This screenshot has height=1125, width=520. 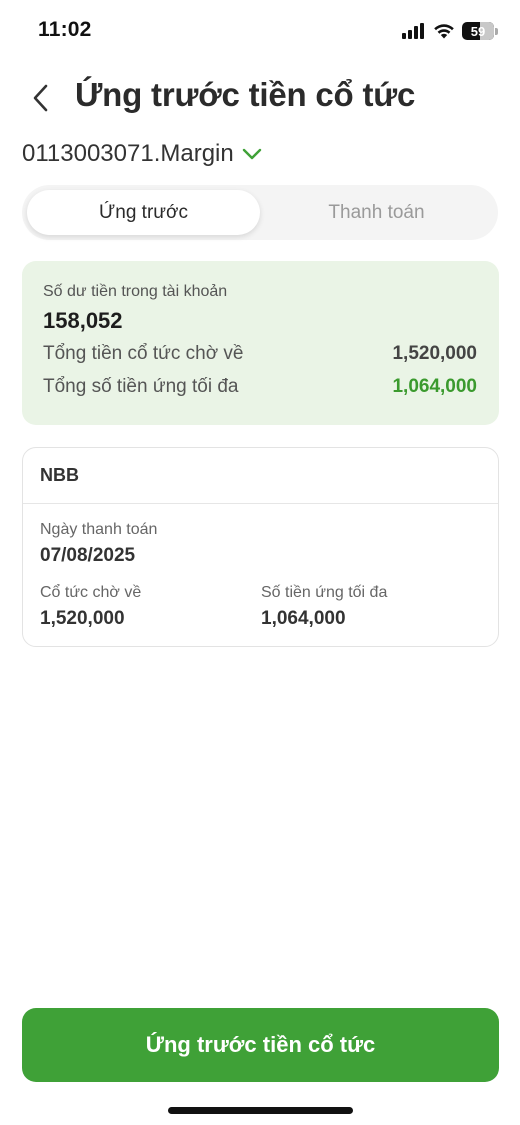 I want to click on pending-dividend-row: Tổng tiền cổ tức chờ về 1,520,000, so click(x=260, y=354).